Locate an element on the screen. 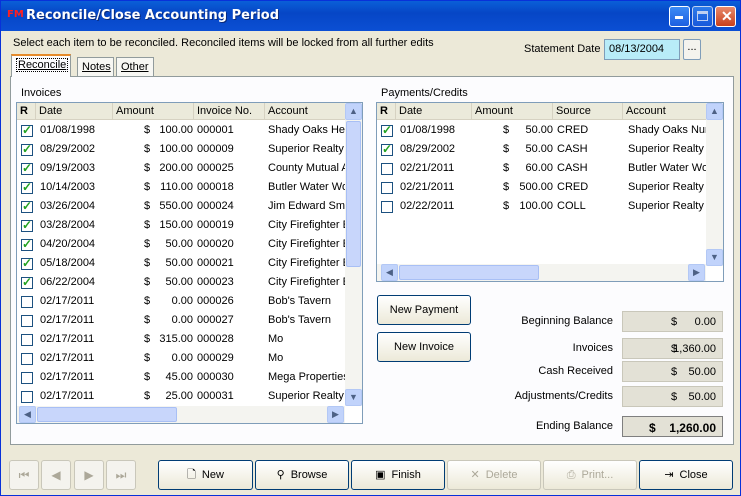  save-icon: ▣ is located at coordinates (380, 475).